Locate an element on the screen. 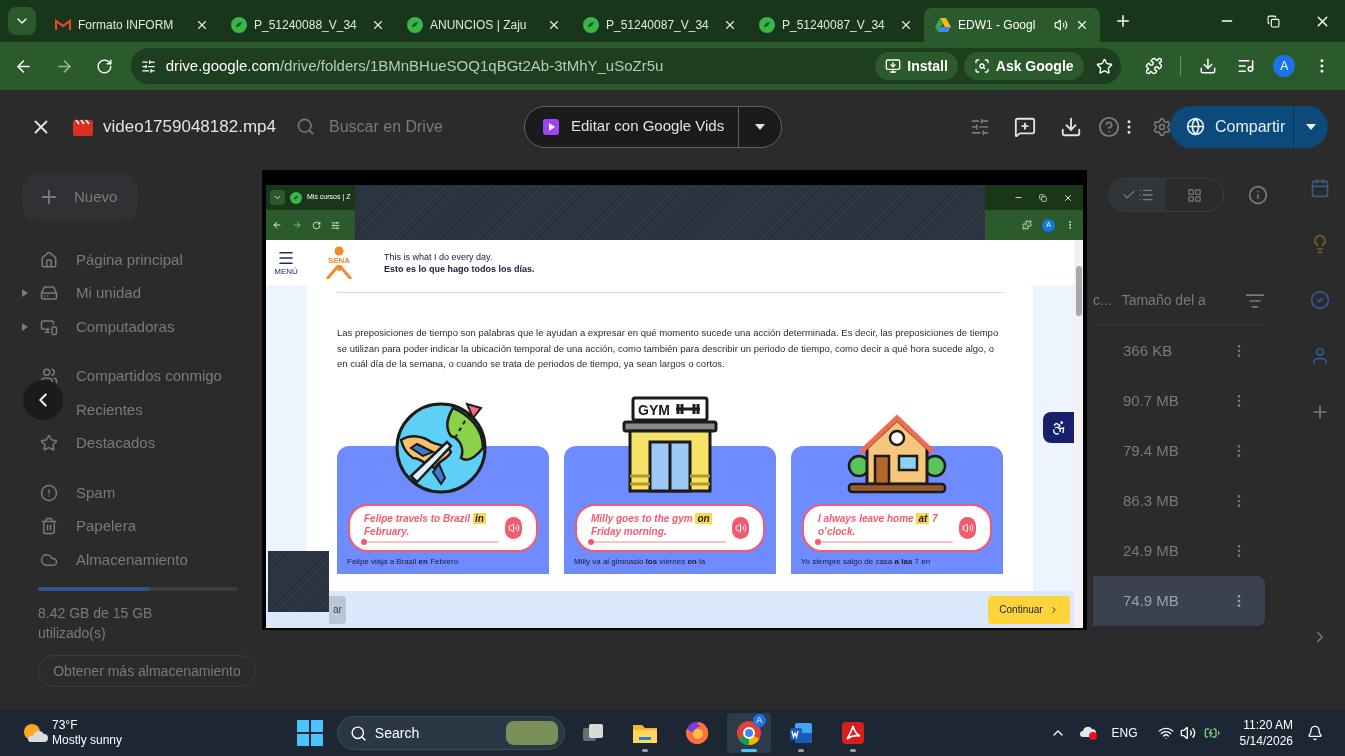 The height and width of the screenshot is (756, 1345). settings-icon is located at coordinates (1162, 126).